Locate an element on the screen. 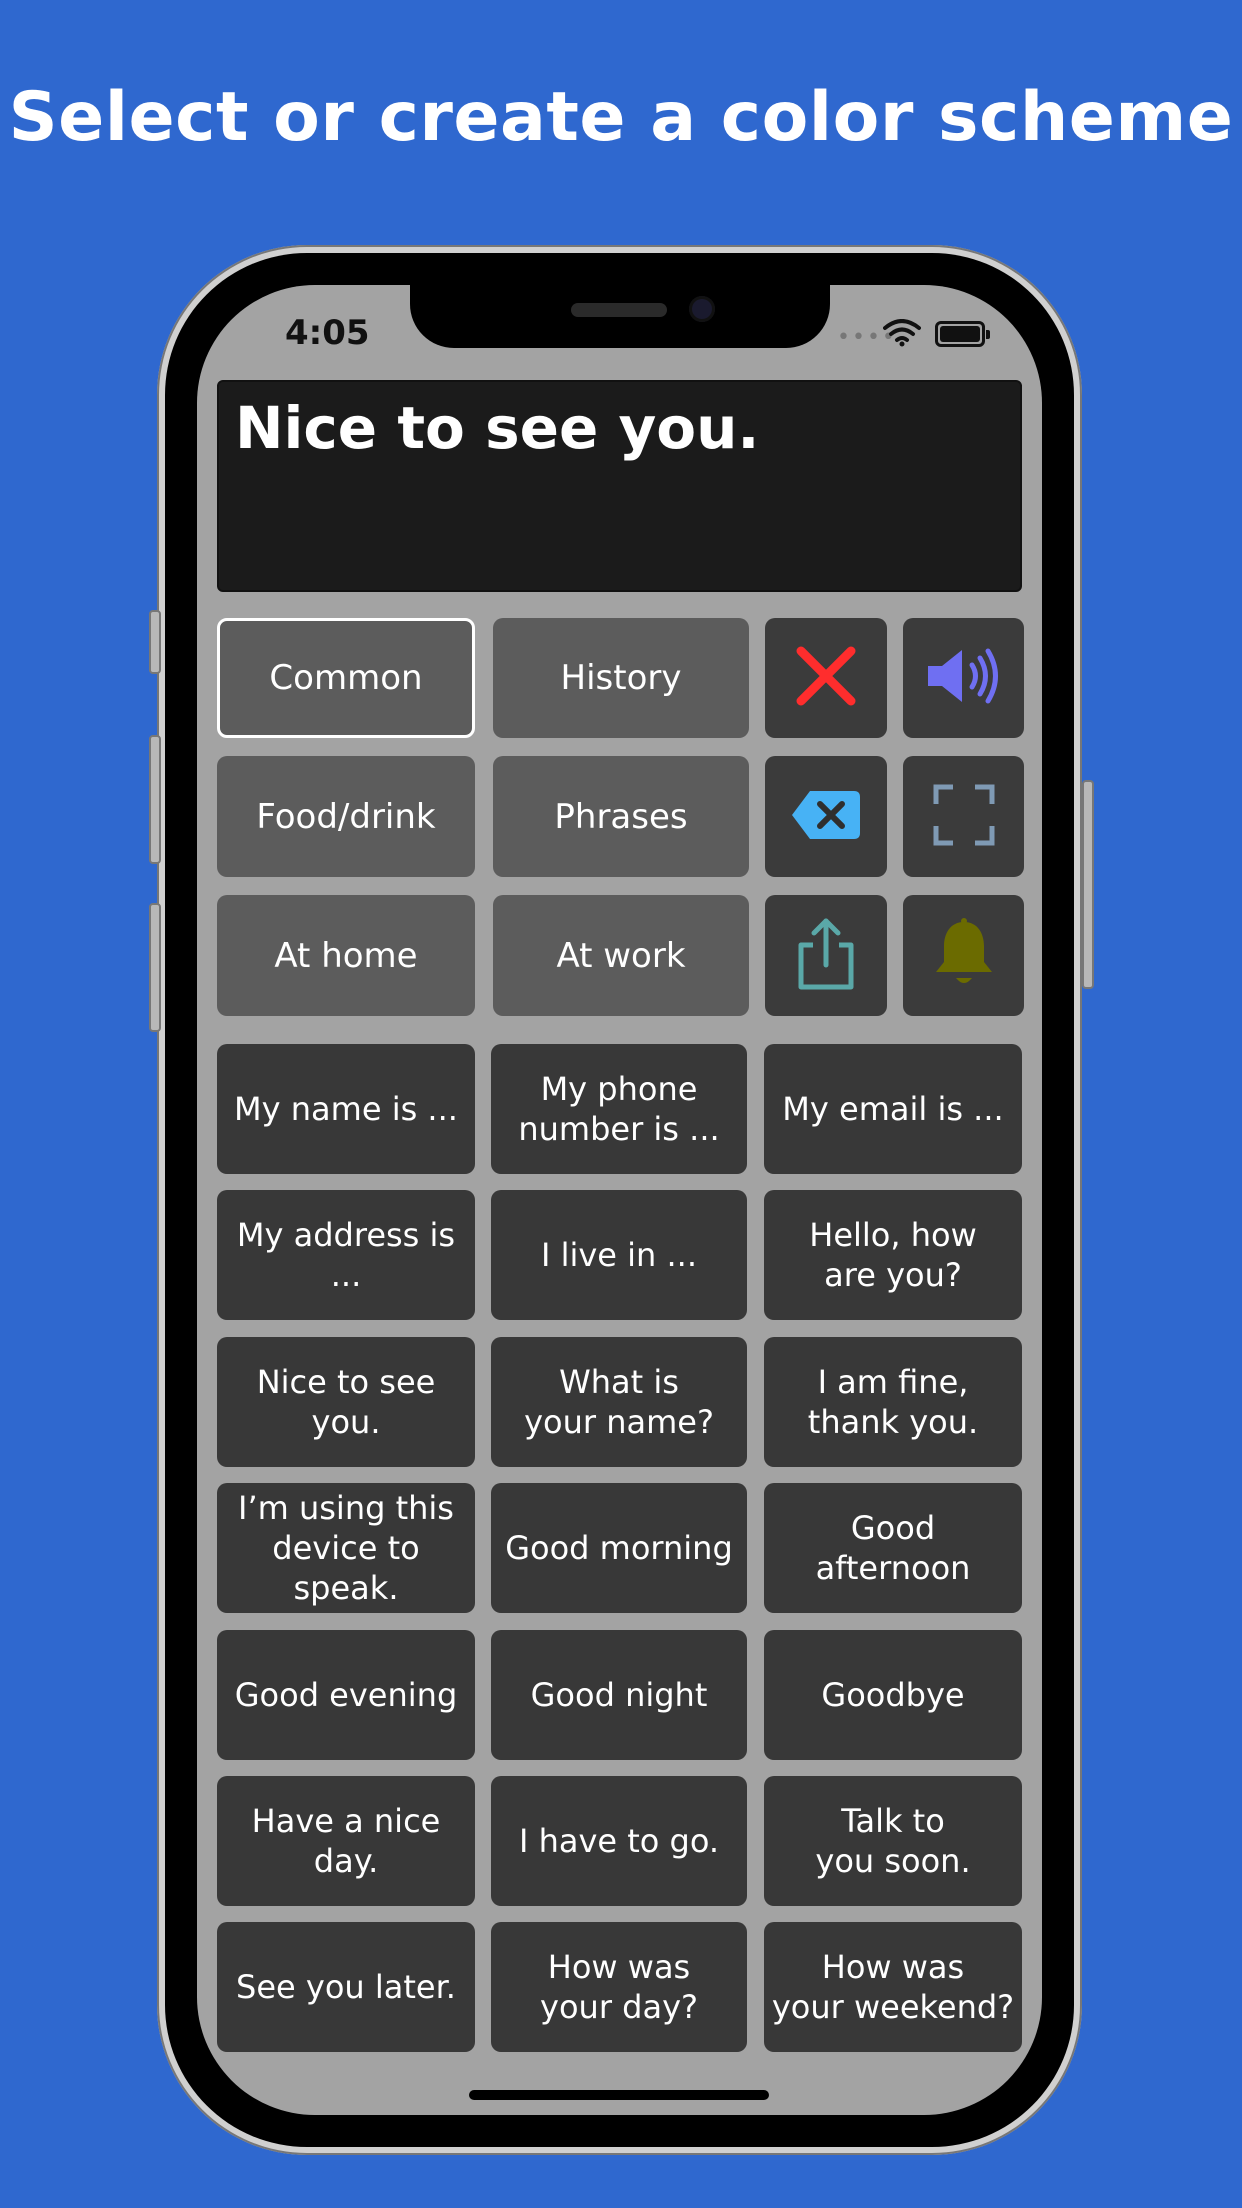 This screenshot has height=2208, width=1242. phrase-button: Talk to you soon. is located at coordinates (893, 1841).